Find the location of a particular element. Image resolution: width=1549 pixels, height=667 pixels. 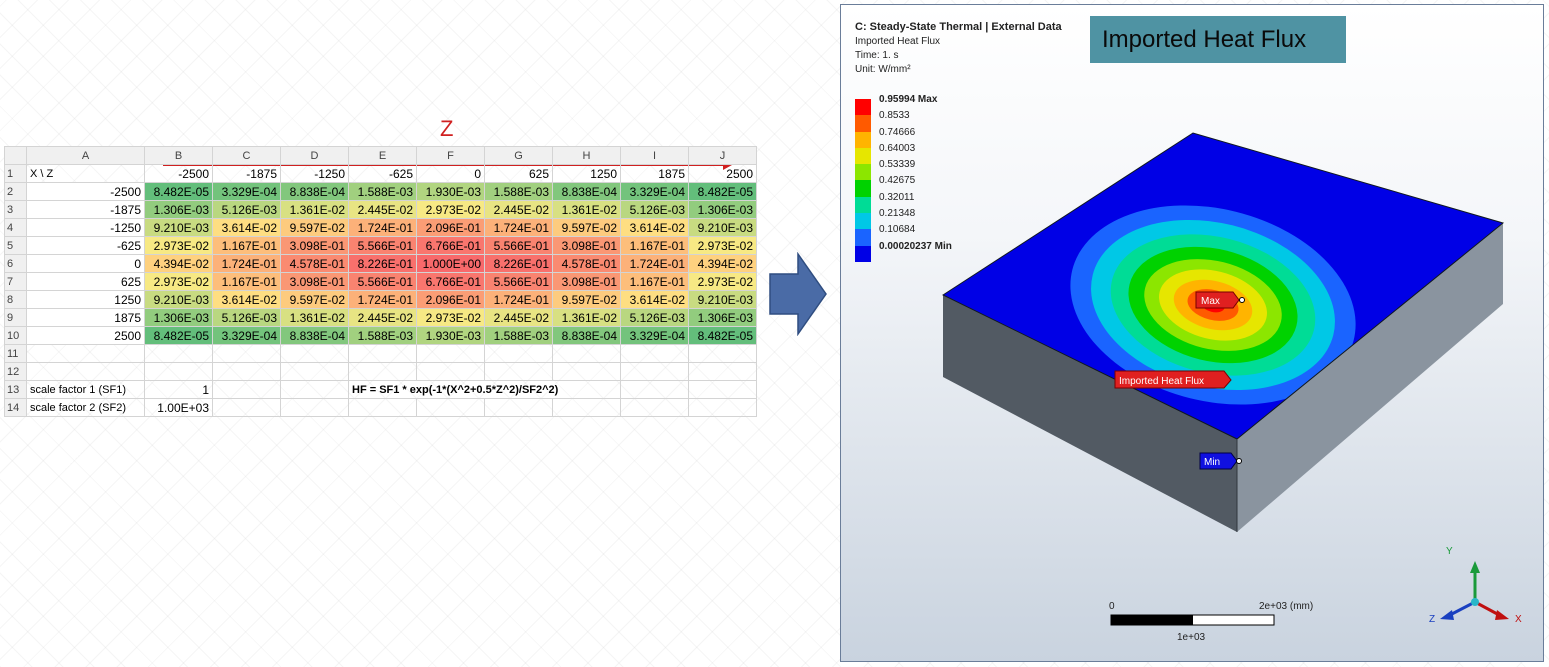

coordinate-triad is located at coordinates (1474, 590).